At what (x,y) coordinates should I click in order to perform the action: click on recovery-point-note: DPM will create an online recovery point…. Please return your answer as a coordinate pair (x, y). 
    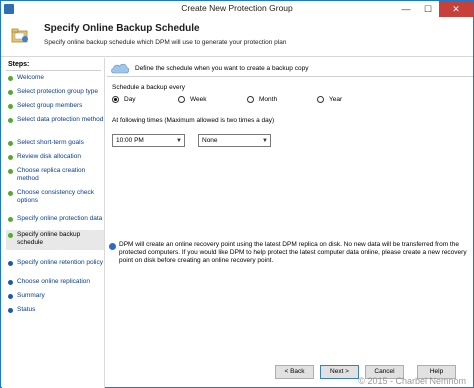
    Looking at the image, I should click on (293, 252).